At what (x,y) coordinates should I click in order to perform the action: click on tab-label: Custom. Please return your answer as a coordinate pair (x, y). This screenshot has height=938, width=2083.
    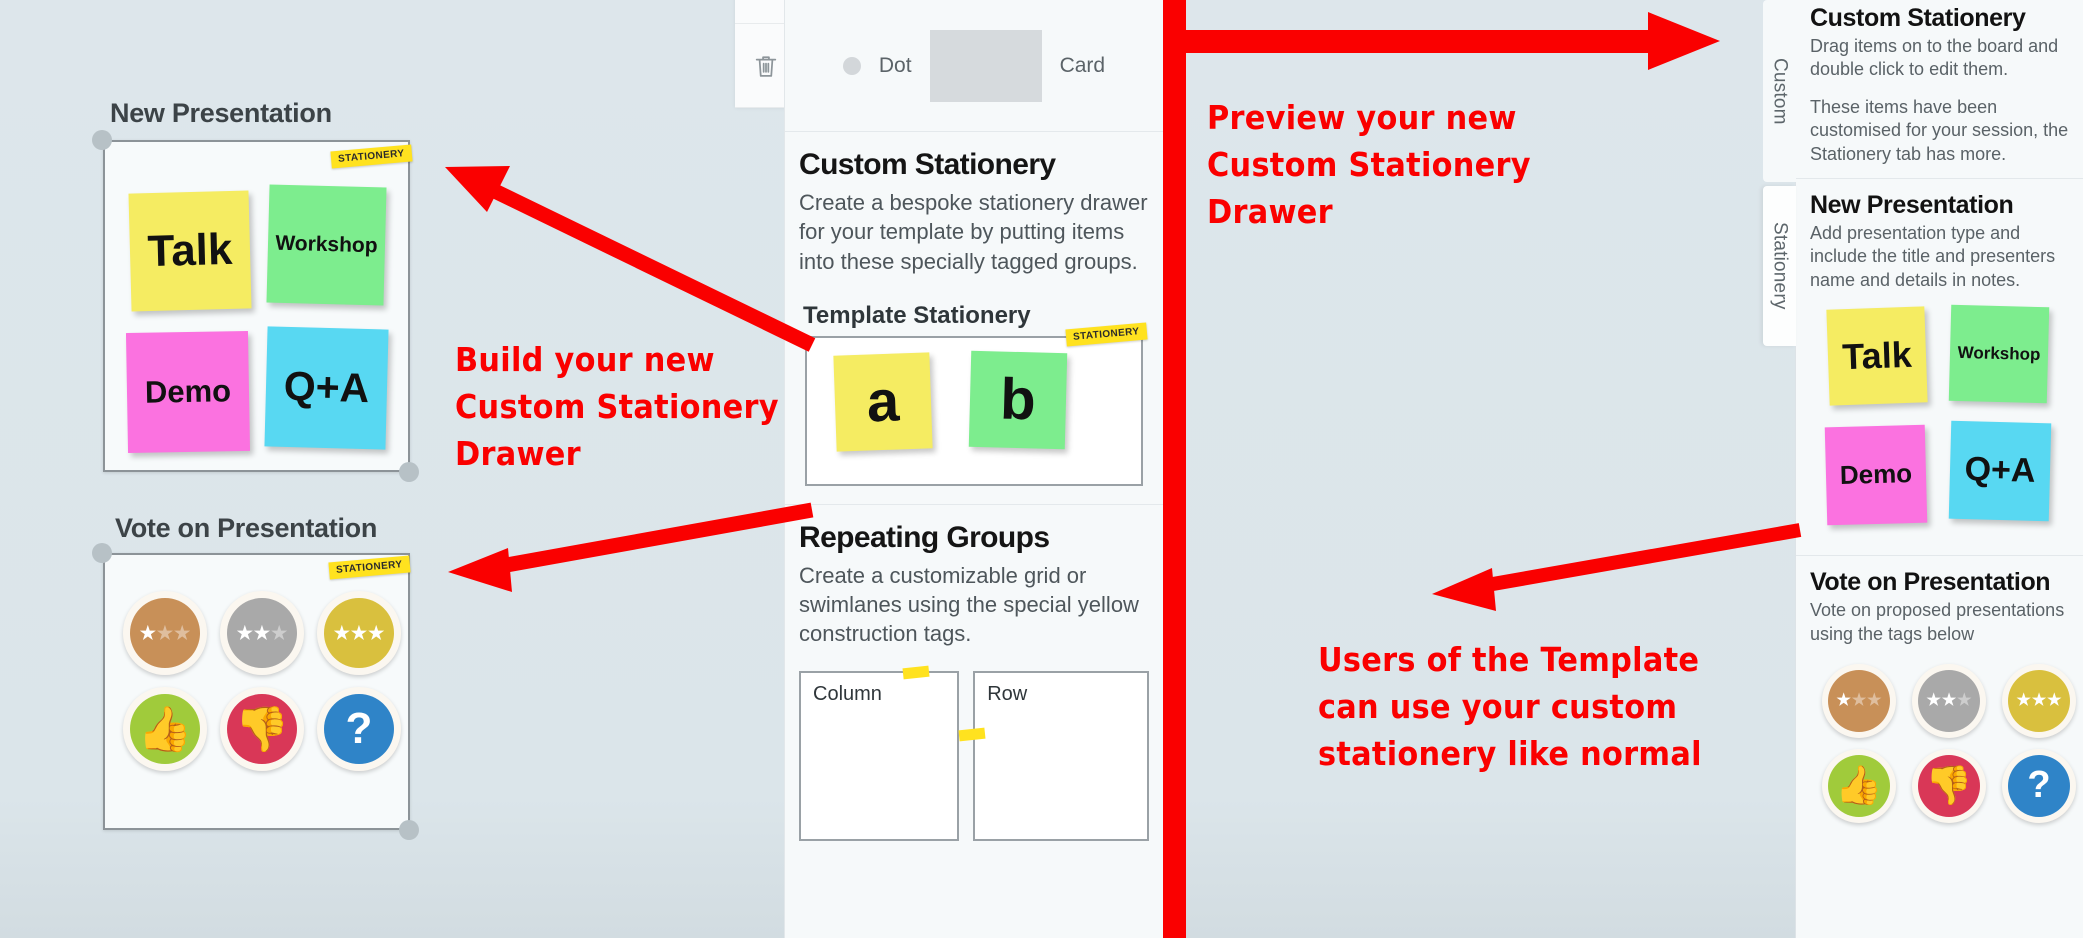
    Looking at the image, I should click on (1780, 91).